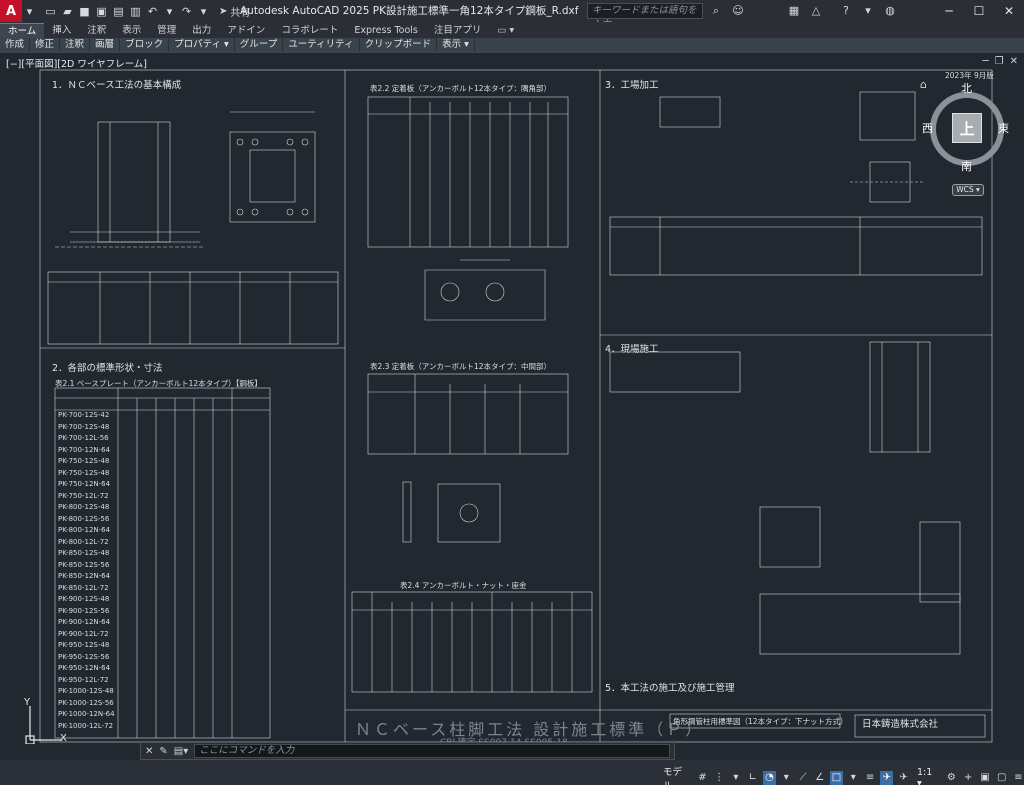 This screenshot has height=785, width=1024. I want to click on viewcube-west: 西, so click(927, 128).